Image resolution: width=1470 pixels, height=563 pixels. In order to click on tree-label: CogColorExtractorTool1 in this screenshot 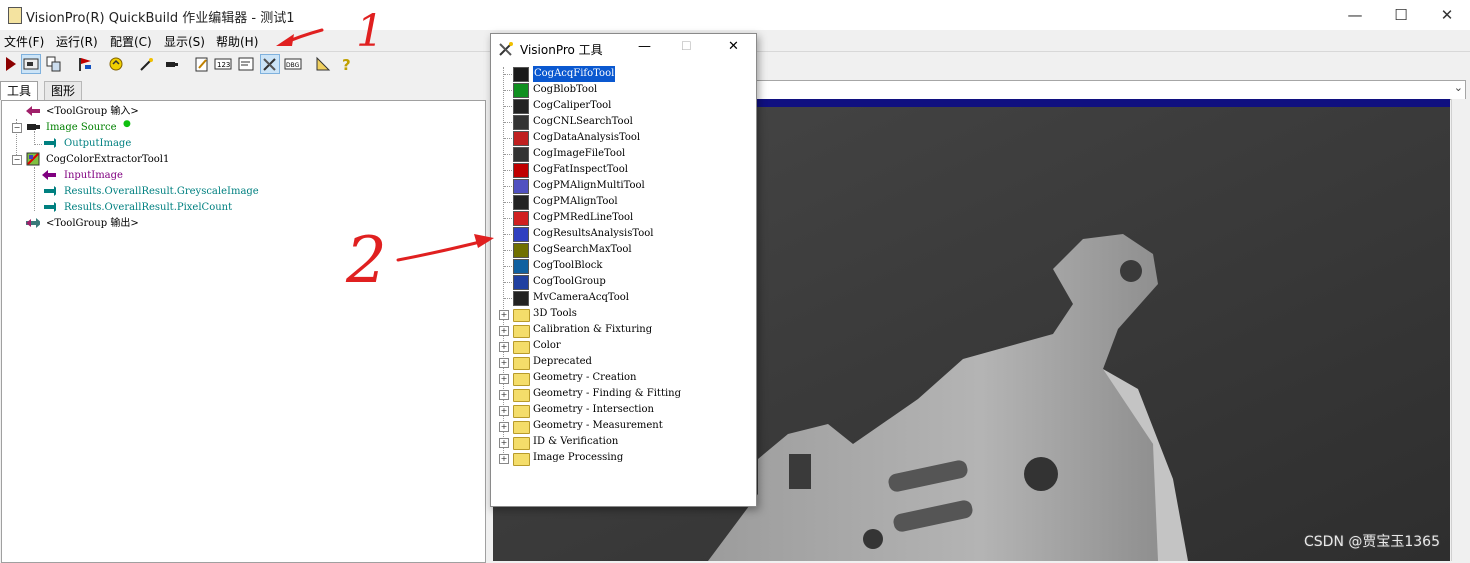, I will do `click(108, 159)`.